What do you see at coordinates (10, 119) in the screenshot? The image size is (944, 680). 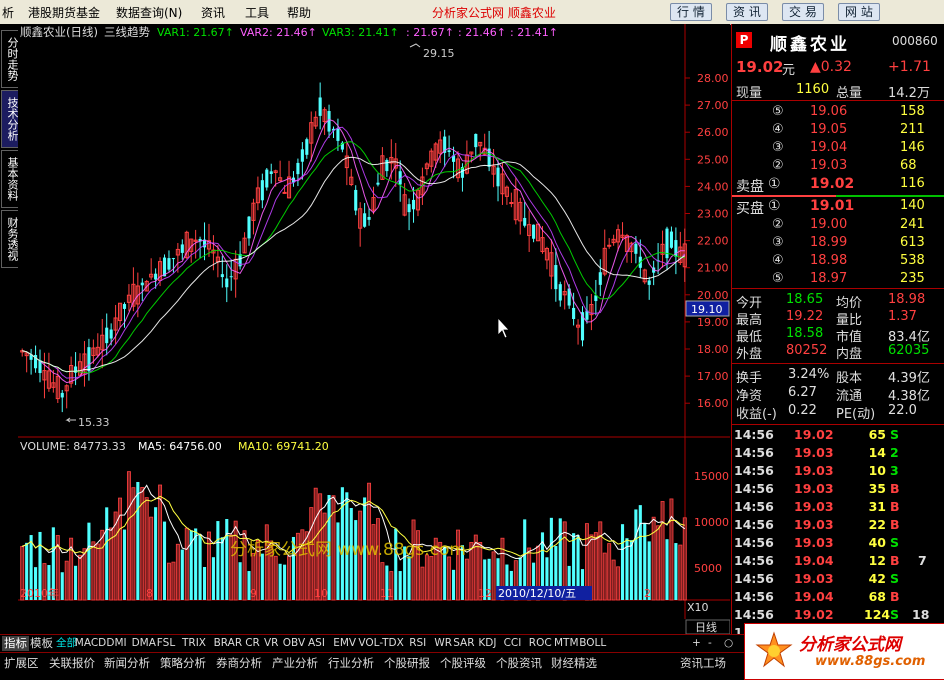 I see `tab-technical: 技术分析` at bounding box center [10, 119].